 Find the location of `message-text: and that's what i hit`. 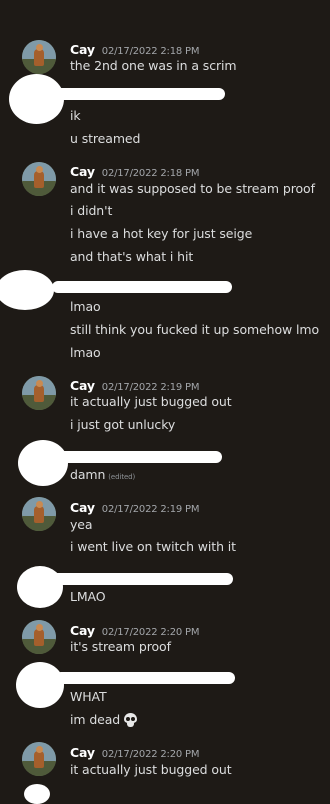

message-text: and that's what i hit is located at coordinates (132, 256).